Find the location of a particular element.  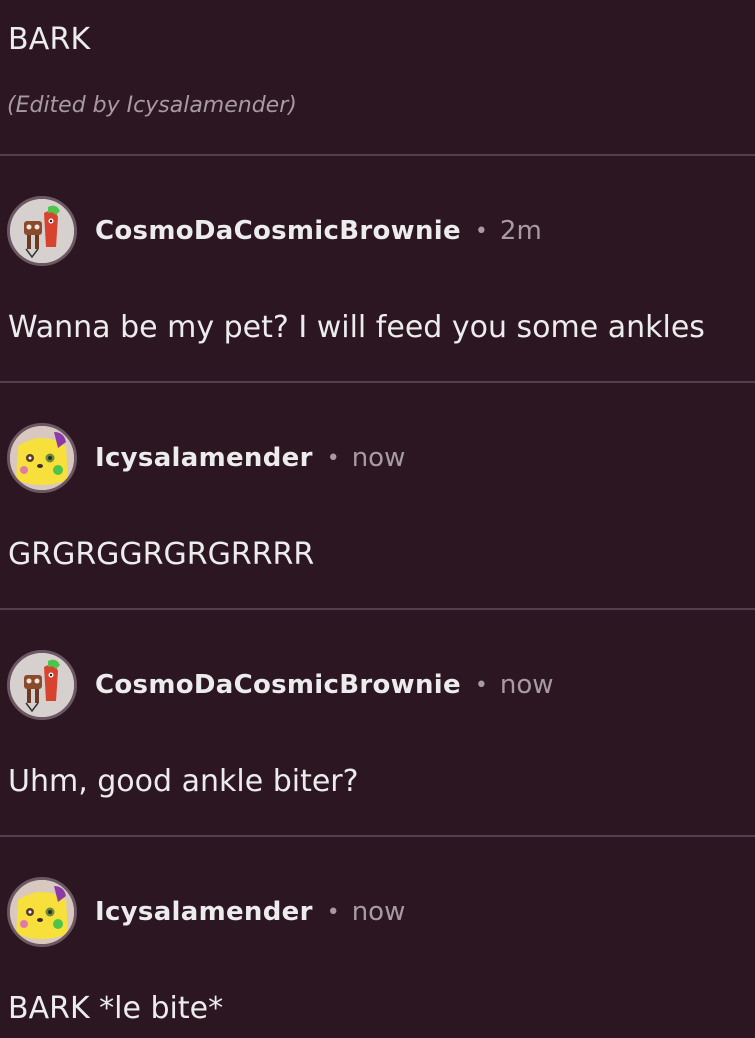

comment-meta: CosmoDaCosmicBrownie • 2m is located at coordinates (318, 231).